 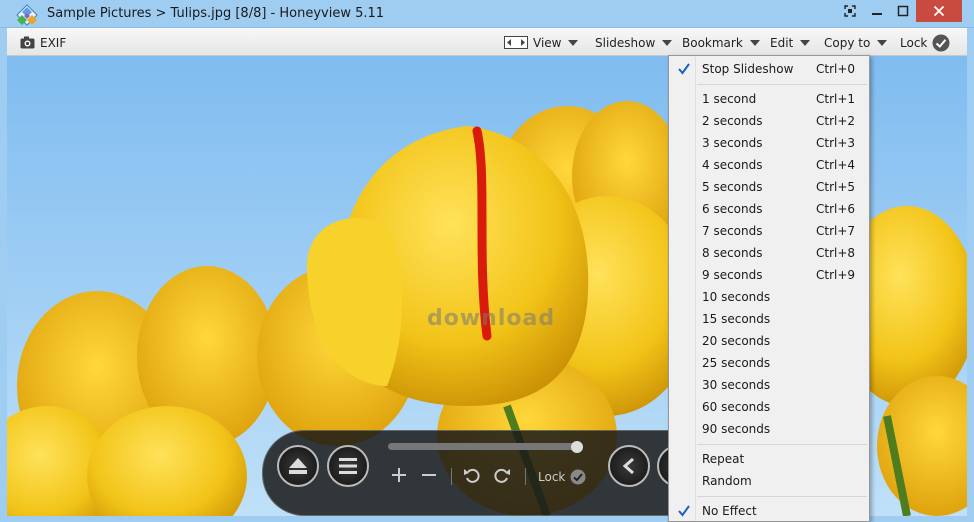 I want to click on menu-item-interval: 25 seconds, so click(x=769, y=363).